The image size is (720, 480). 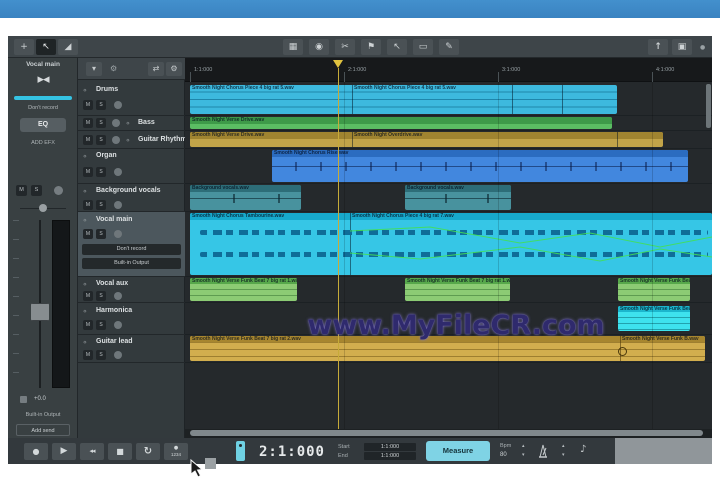 I want to click on count-in-button: ● 1234, so click(x=176, y=451).